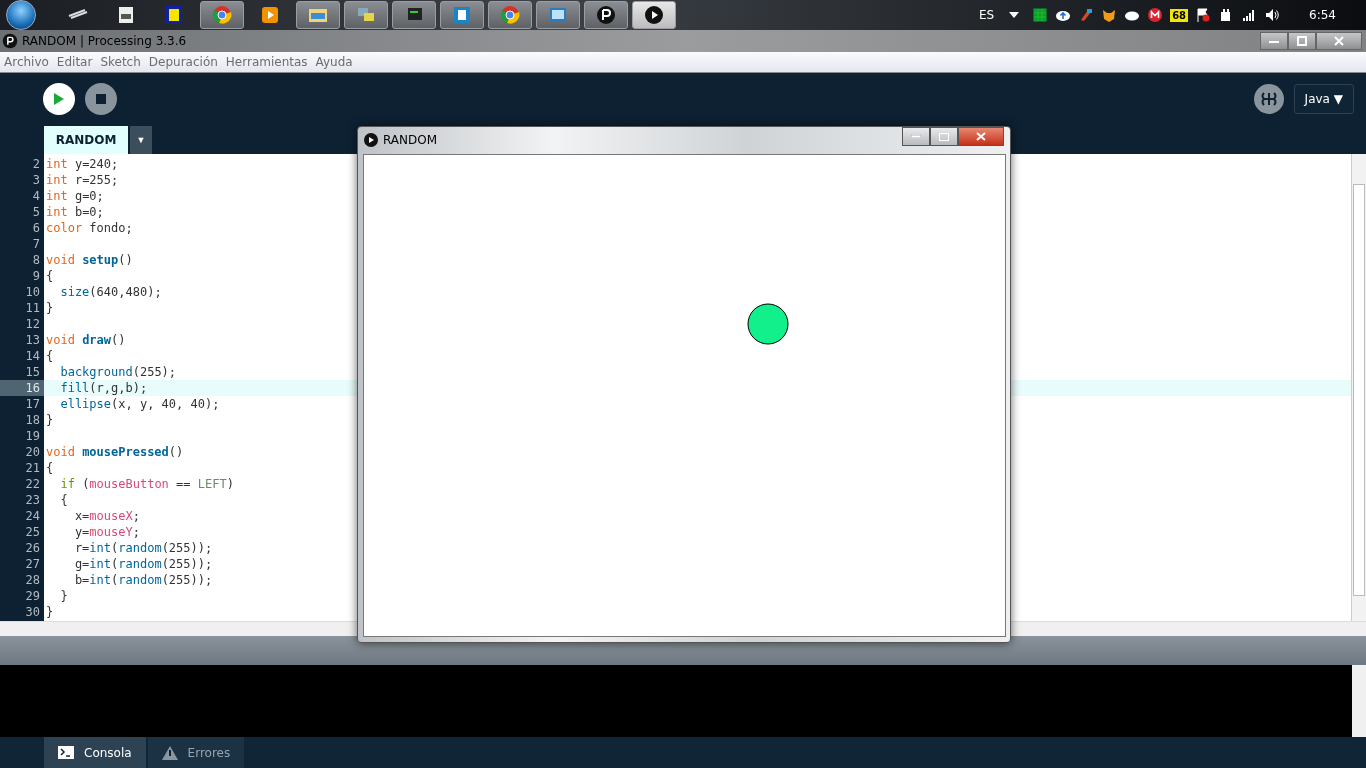  I want to click on circle-m-icon, so click(1155, 15).